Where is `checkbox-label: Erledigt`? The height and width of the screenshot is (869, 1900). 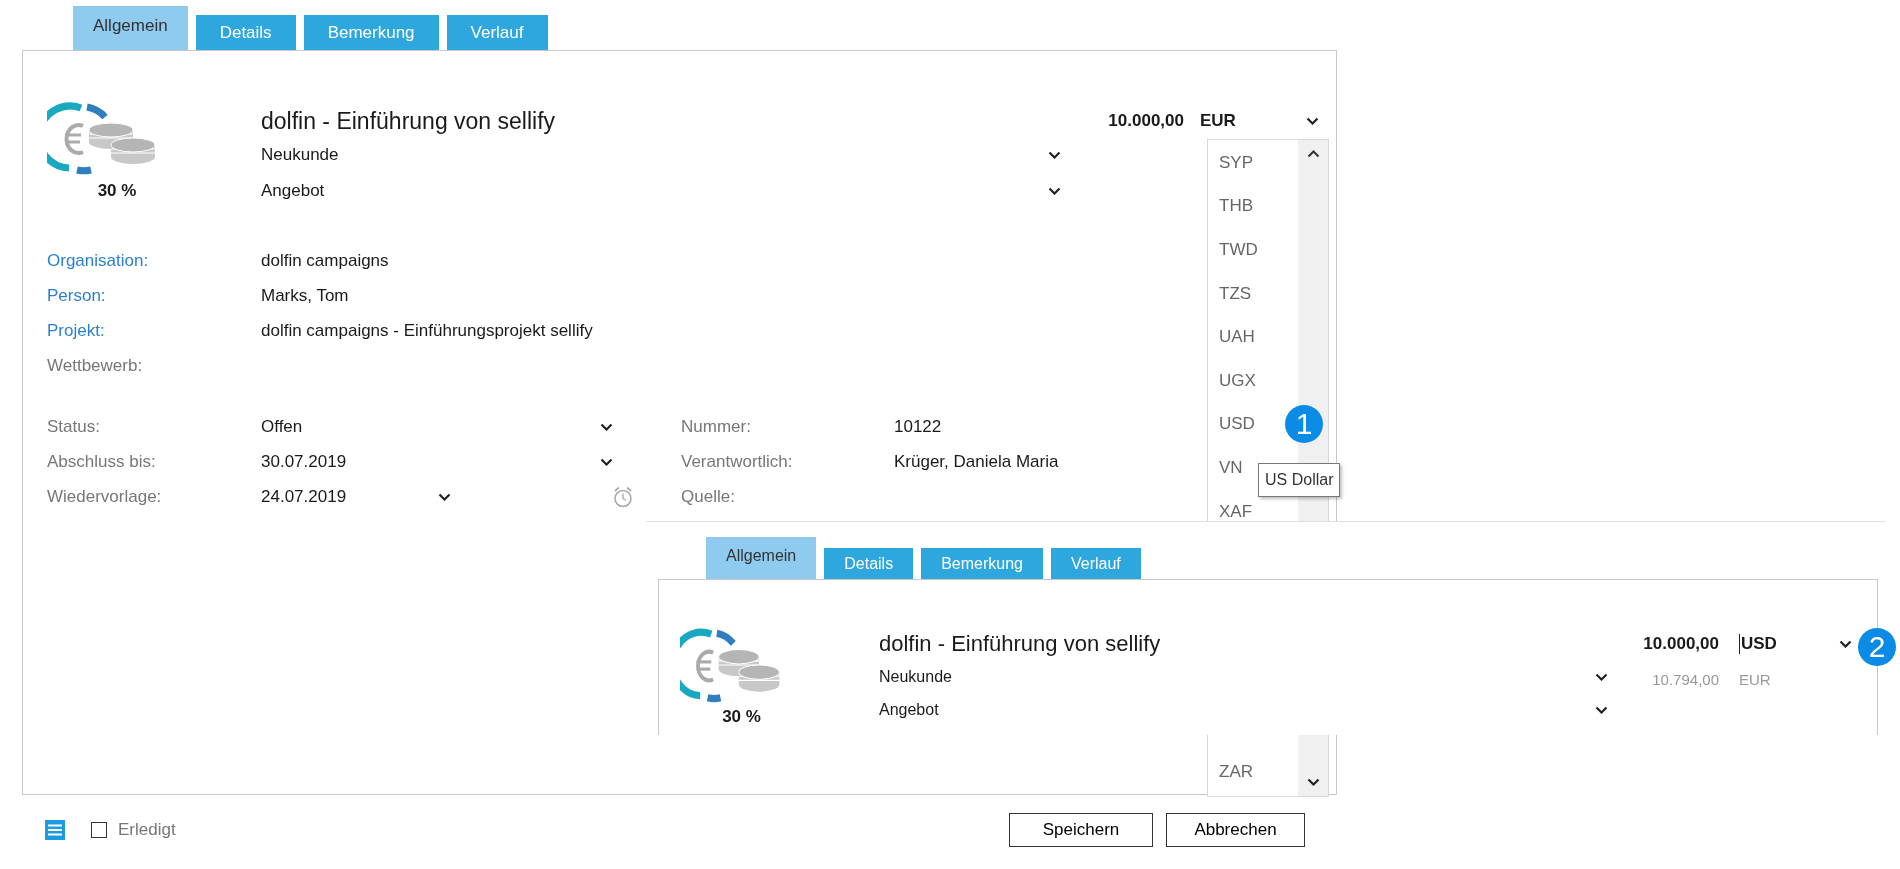
checkbox-label: Erledigt is located at coordinates (147, 830).